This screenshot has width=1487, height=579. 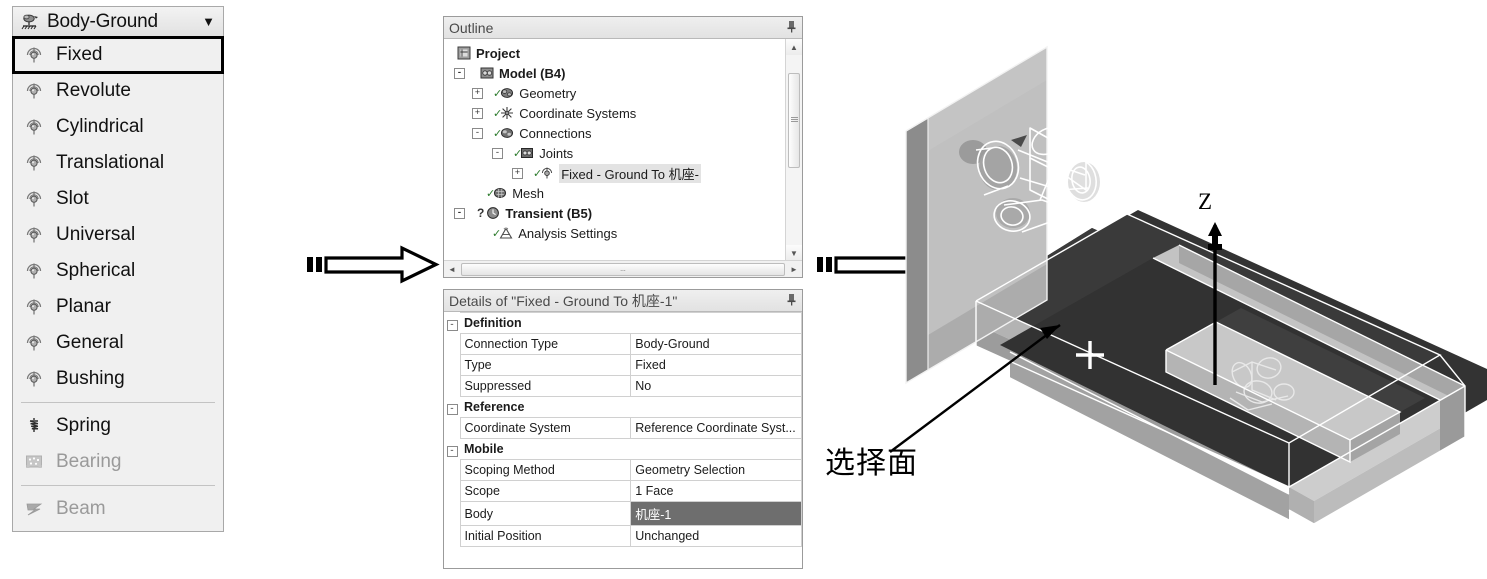 I want to click on details-value: Fixed, so click(x=716, y=365).